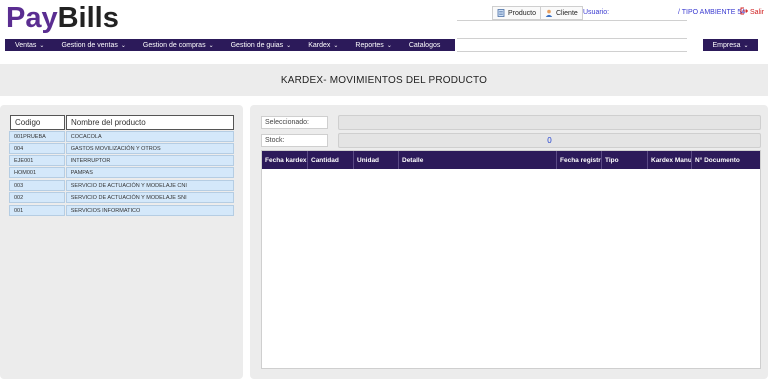 The height and width of the screenshot is (389, 768). What do you see at coordinates (37, 160) in the screenshot?
I see `product-codigo: EJE001` at bounding box center [37, 160].